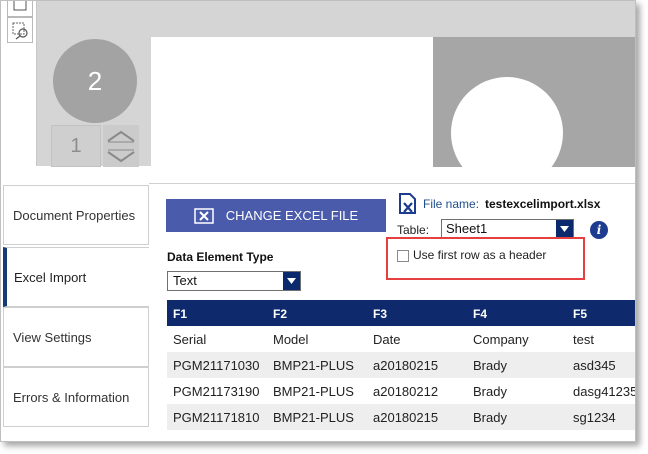 This screenshot has width=648, height=454. I want to click on tab-label: Document Properties, so click(74, 215).